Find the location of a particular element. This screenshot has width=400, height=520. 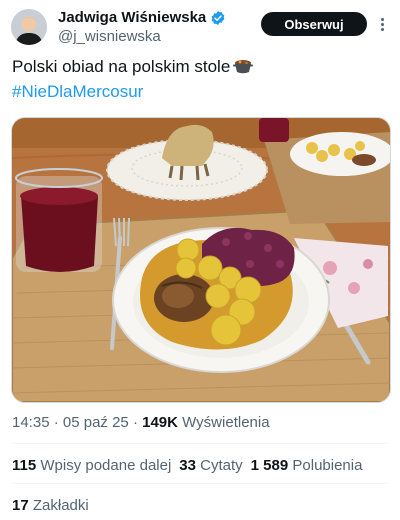

author-name-row: Jadwiga Wiśniewska is located at coordinates (142, 17).